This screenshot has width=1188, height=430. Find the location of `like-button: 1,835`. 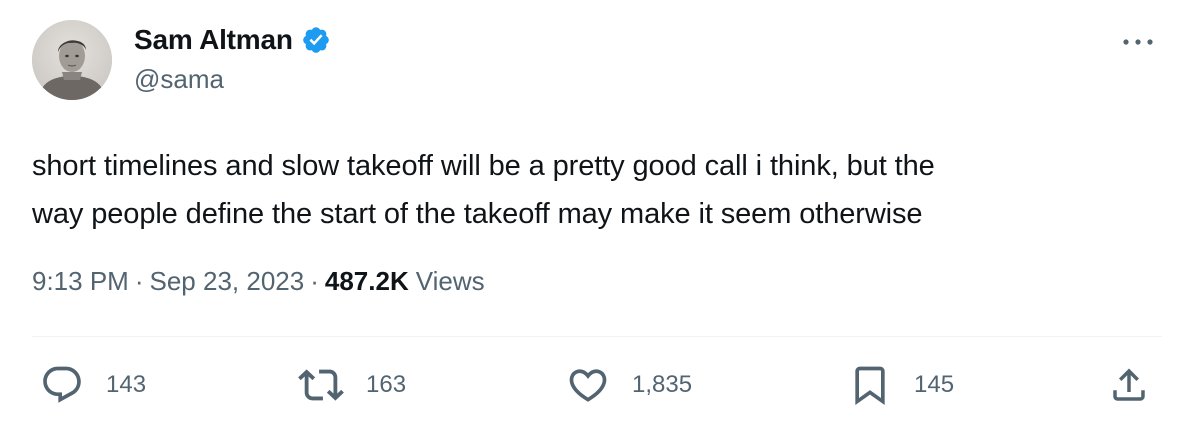

like-button: 1,835 is located at coordinates (629, 385).